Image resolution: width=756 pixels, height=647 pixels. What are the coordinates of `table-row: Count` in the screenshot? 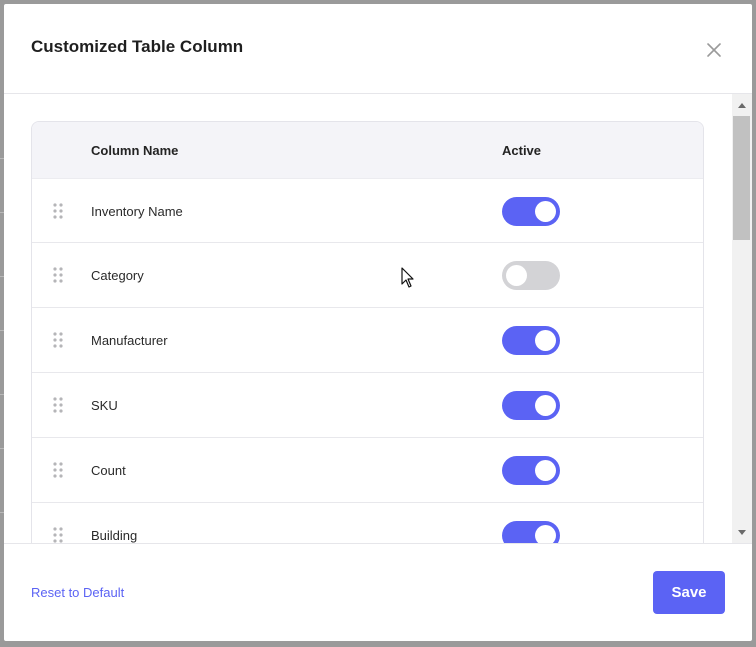 It's located at (367, 470).